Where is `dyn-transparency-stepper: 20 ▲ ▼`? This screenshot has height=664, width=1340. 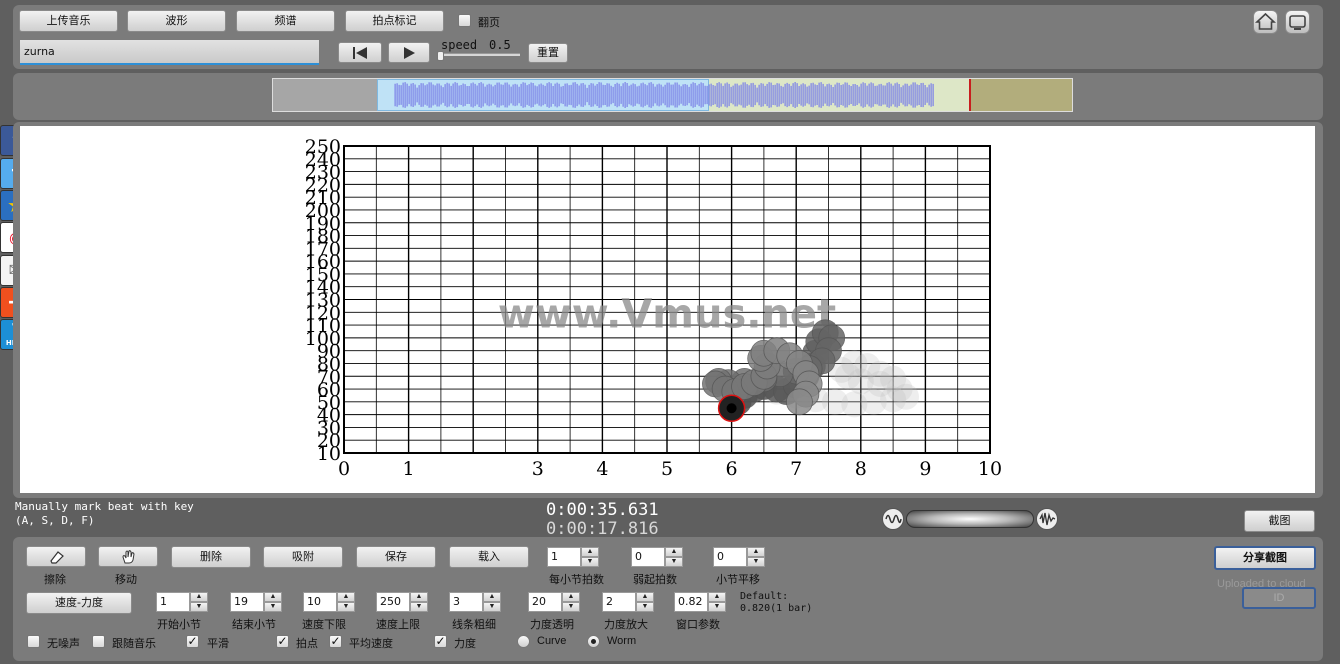 dyn-transparency-stepper: 20 ▲ ▼ is located at coordinates (554, 602).